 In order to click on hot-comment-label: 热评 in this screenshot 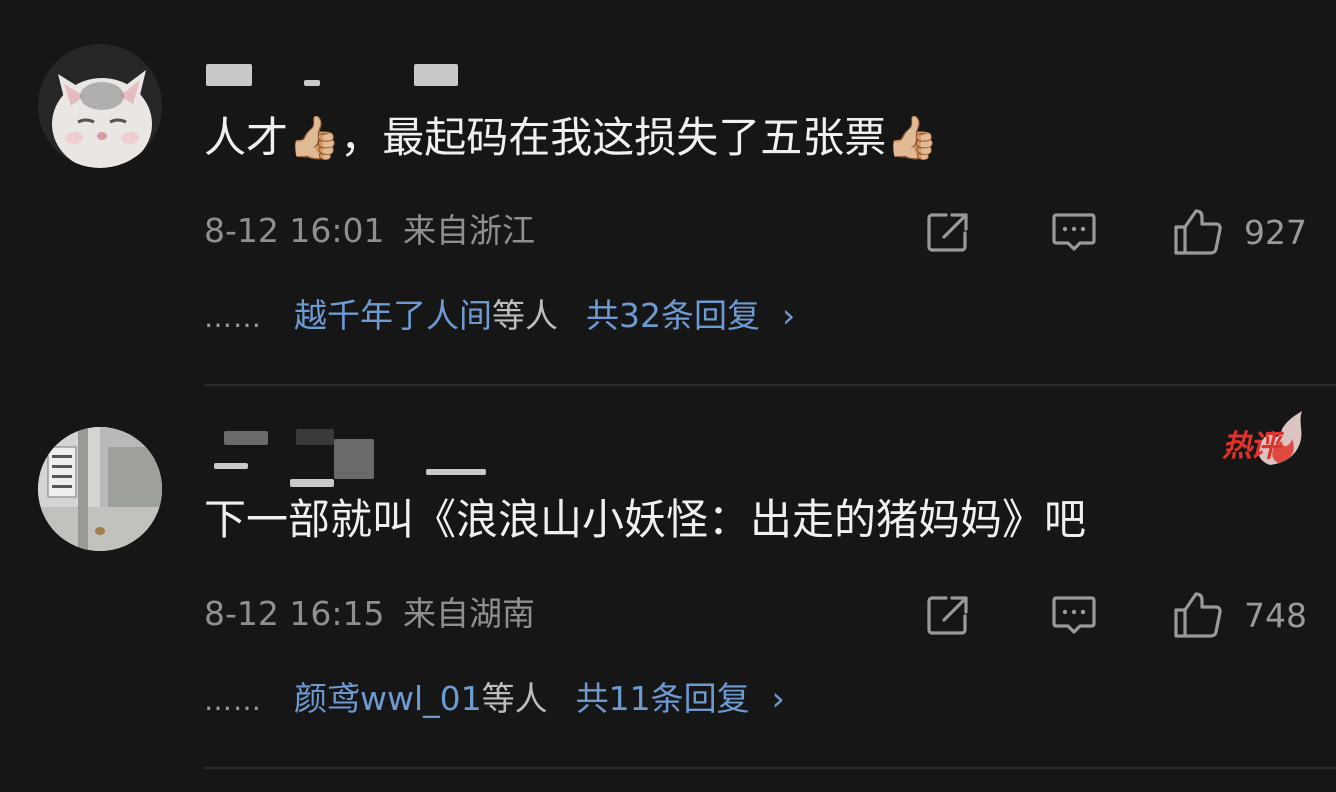, I will do `click(1251, 446)`.